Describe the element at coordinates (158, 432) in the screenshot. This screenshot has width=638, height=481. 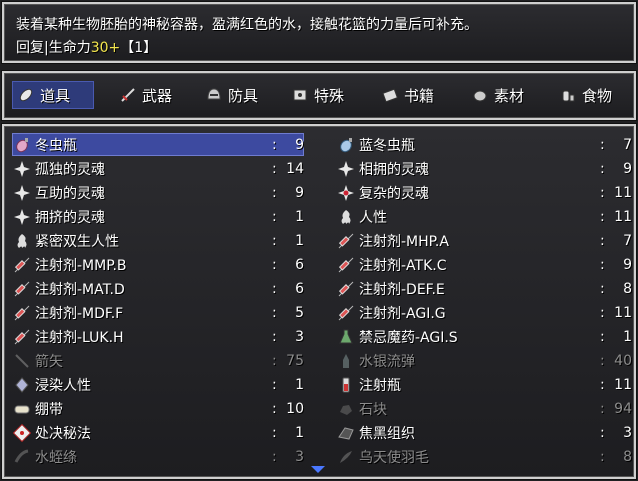
I see `item-row: 处决秘法: 1` at that location.